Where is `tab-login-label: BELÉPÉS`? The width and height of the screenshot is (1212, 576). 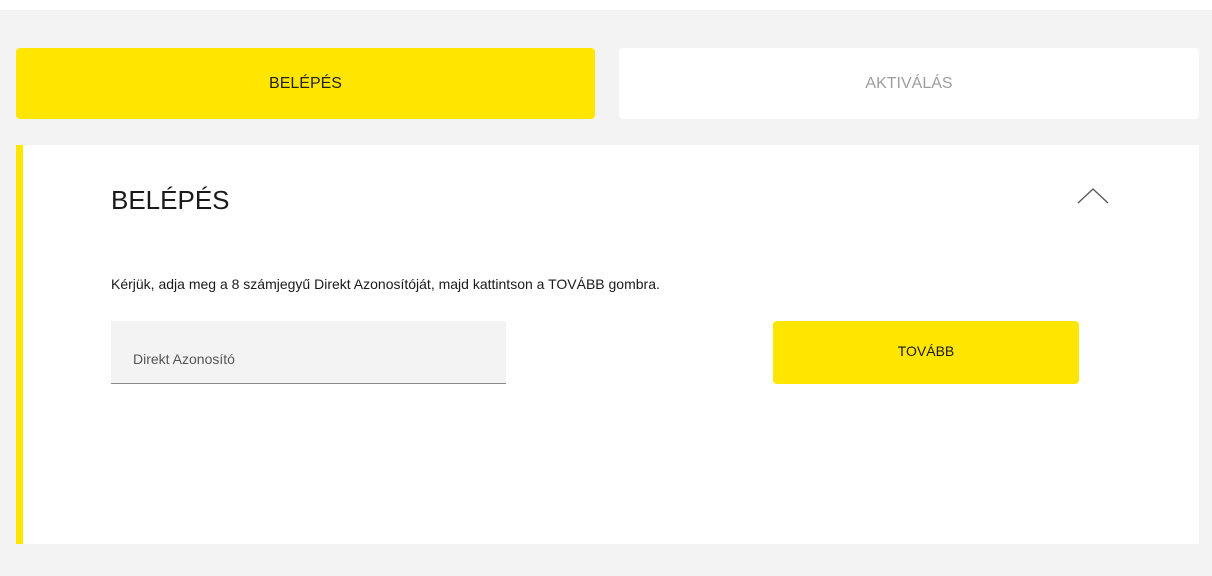
tab-login-label: BELÉPÉS is located at coordinates (305, 83).